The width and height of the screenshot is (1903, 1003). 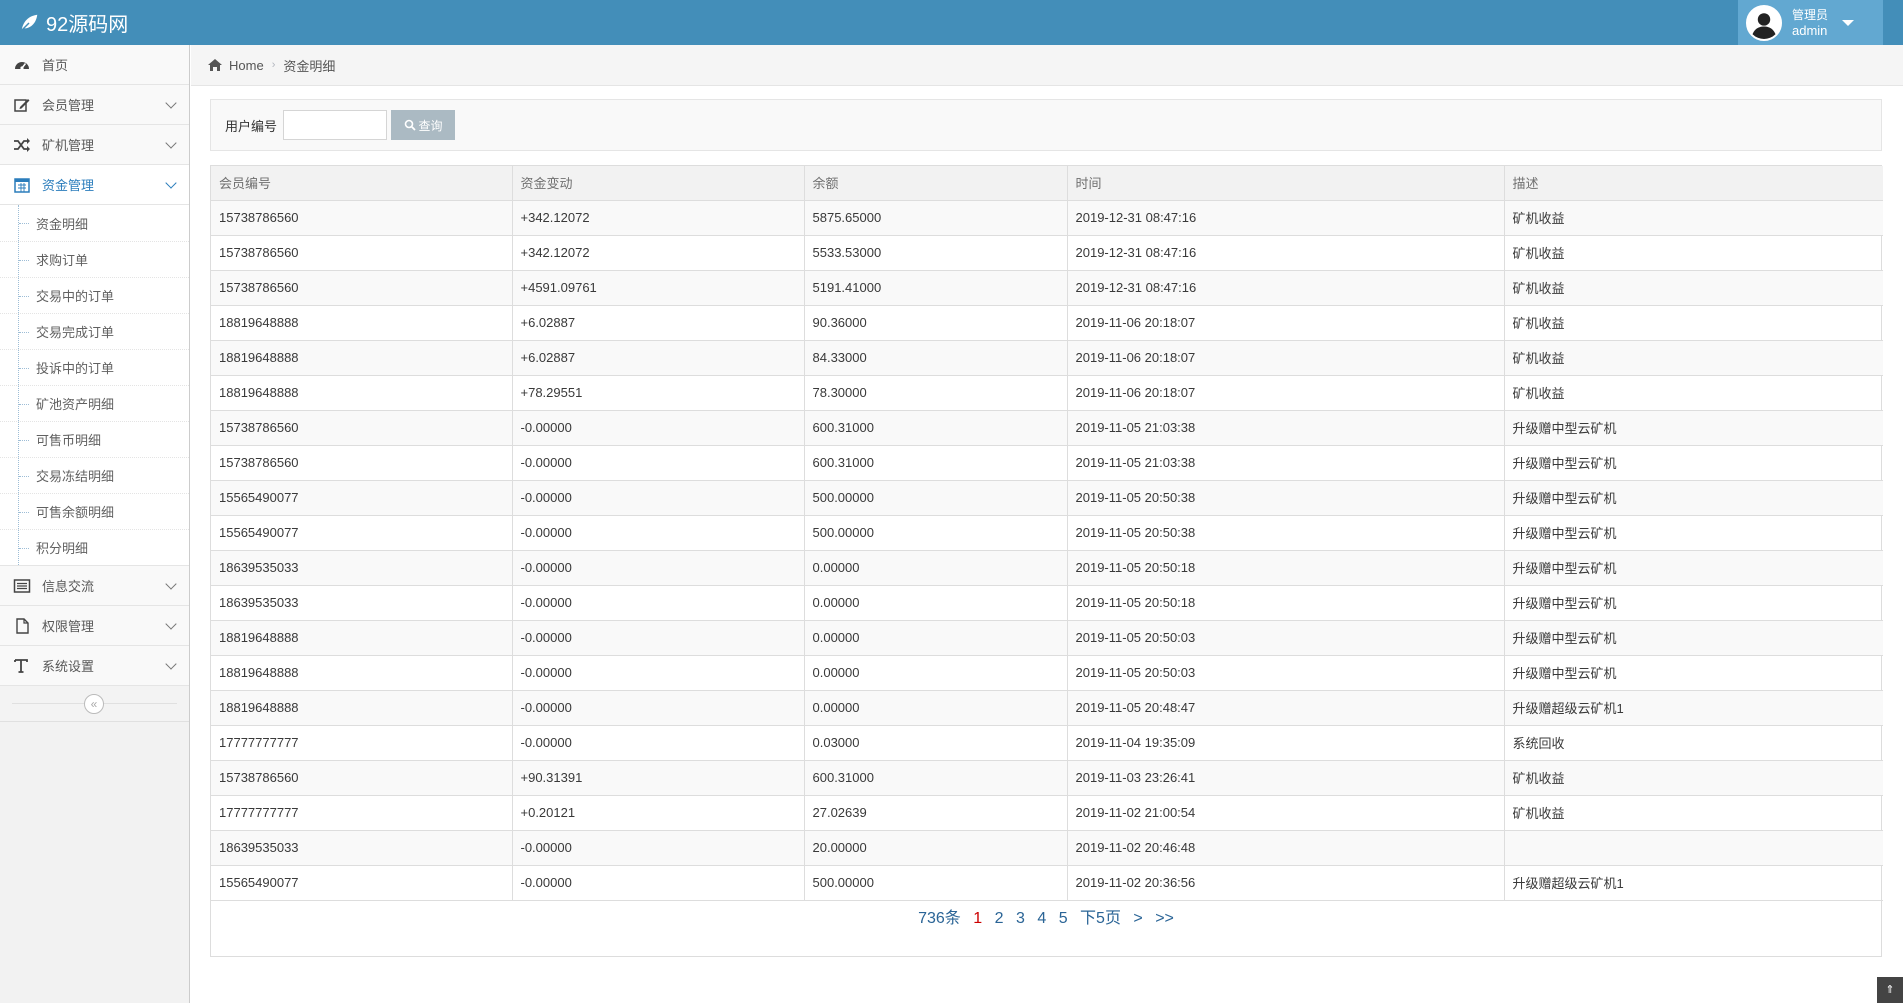 What do you see at coordinates (94, 295) in the screenshot?
I see `submenu-item-trading-orders: 交易中的订单` at bounding box center [94, 295].